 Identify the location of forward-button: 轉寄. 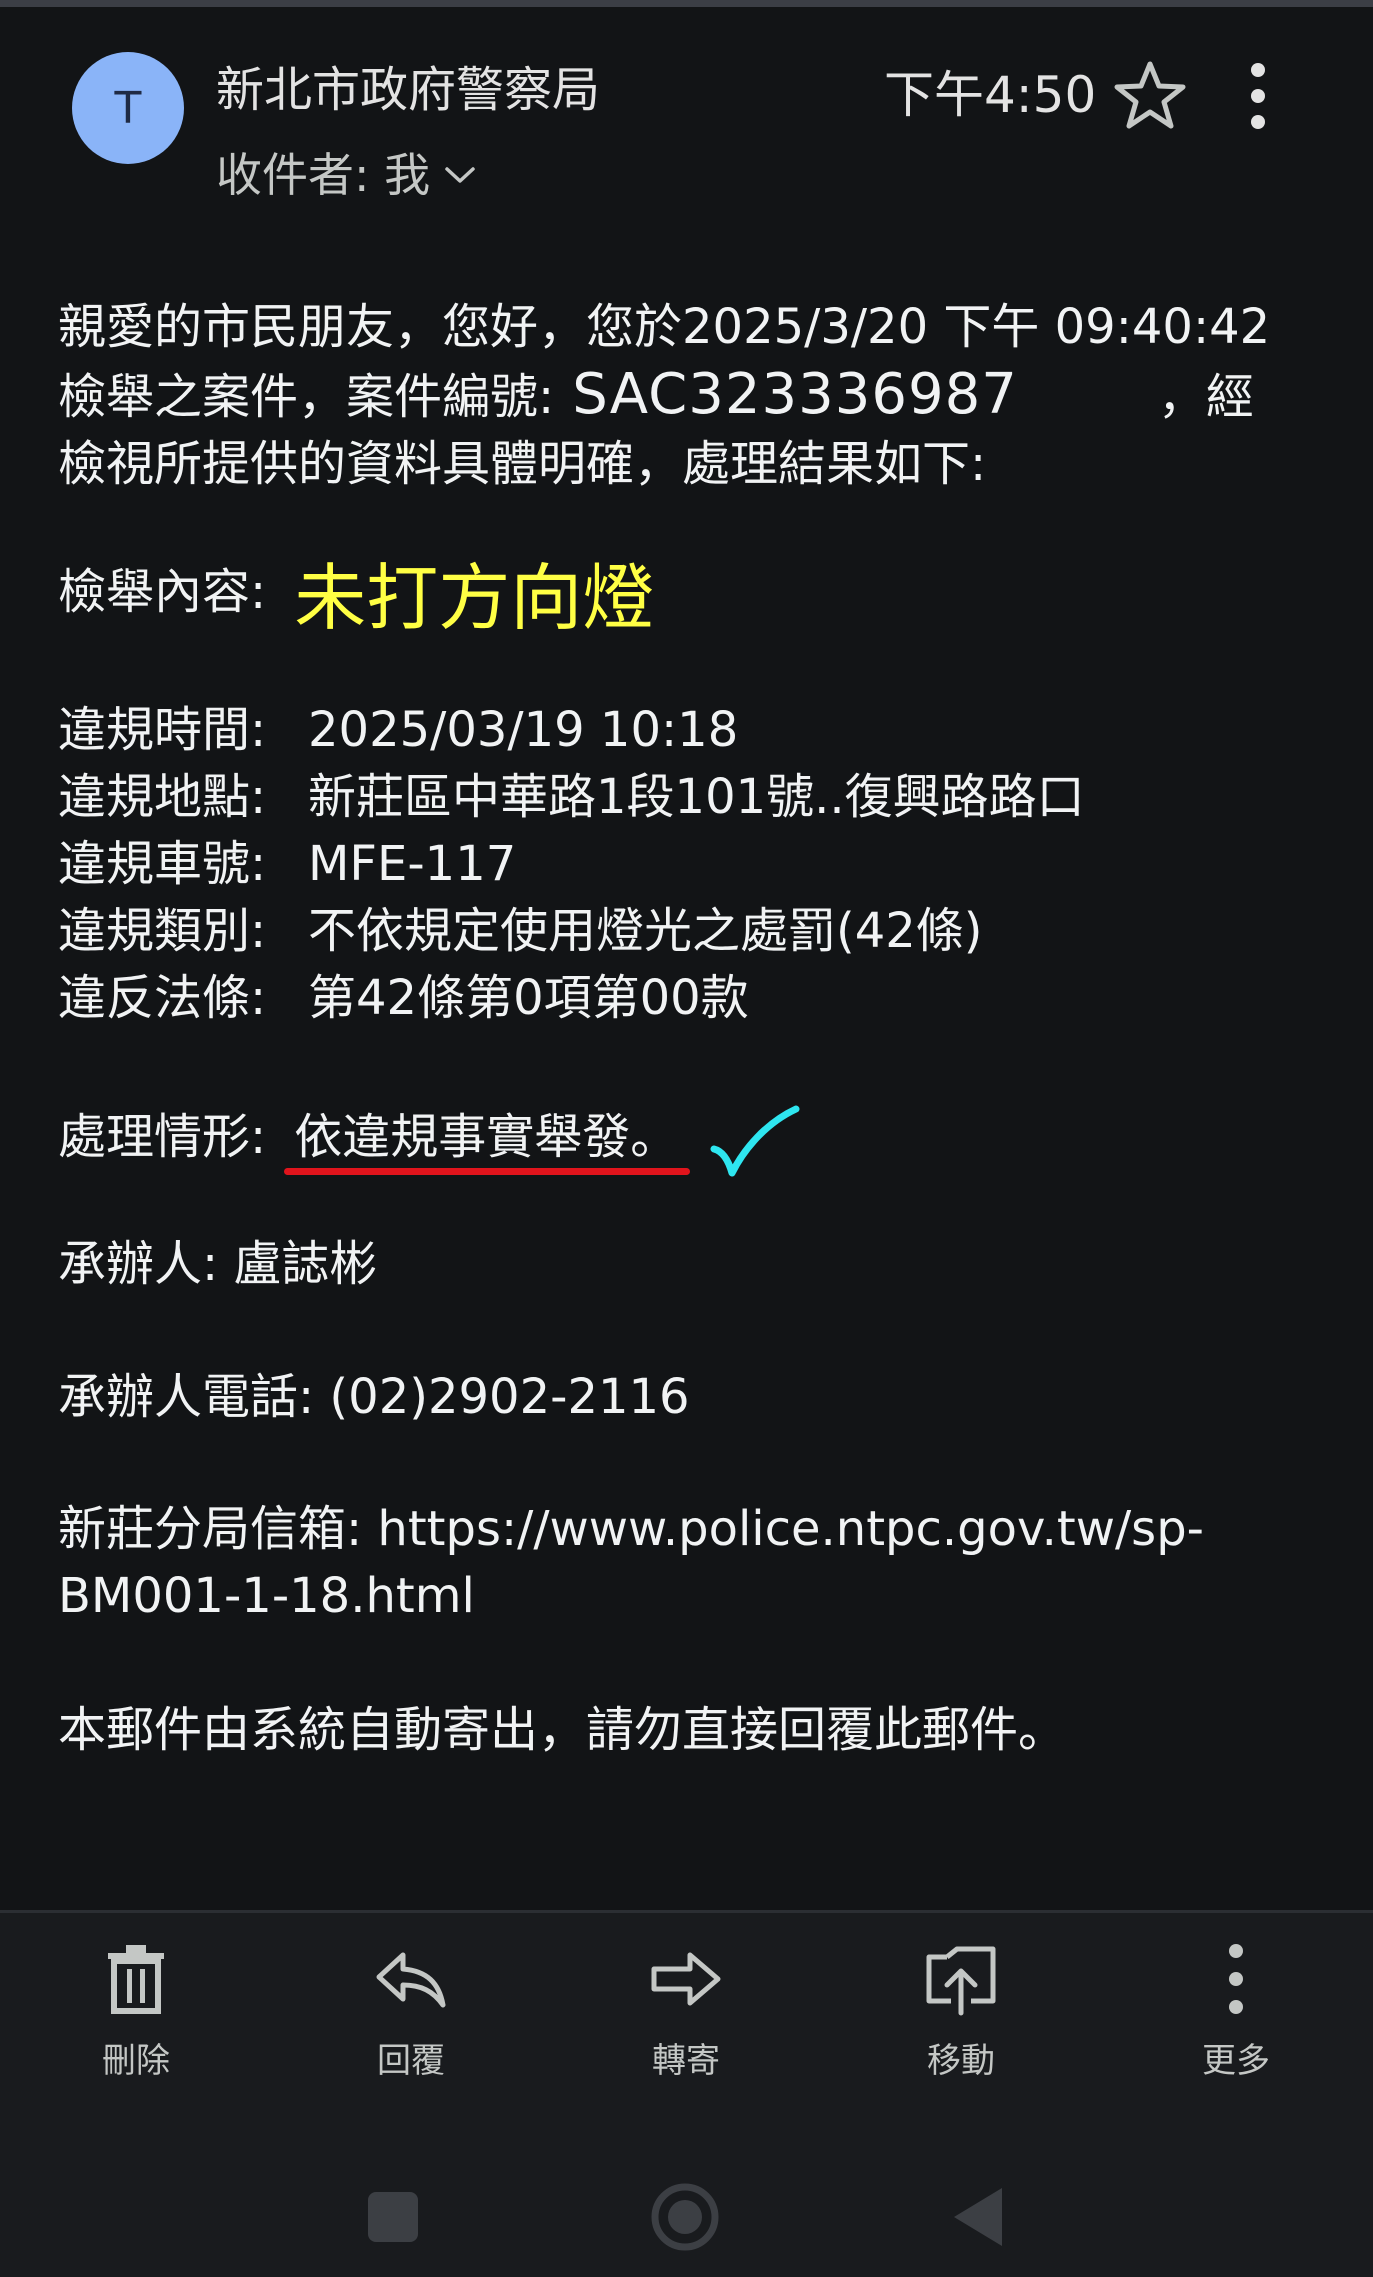
(686, 2011).